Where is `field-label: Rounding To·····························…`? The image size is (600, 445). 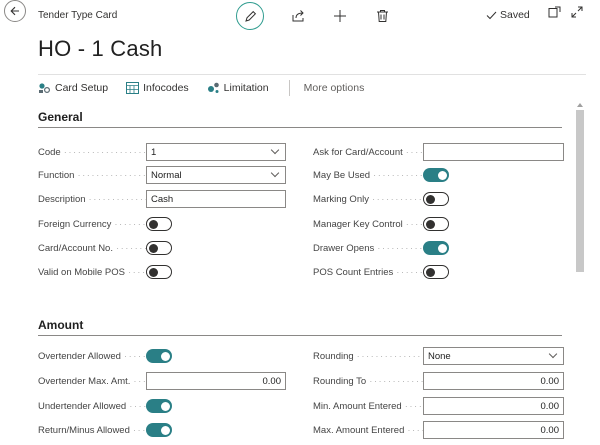
field-label: Rounding To·····························… is located at coordinates (368, 381).